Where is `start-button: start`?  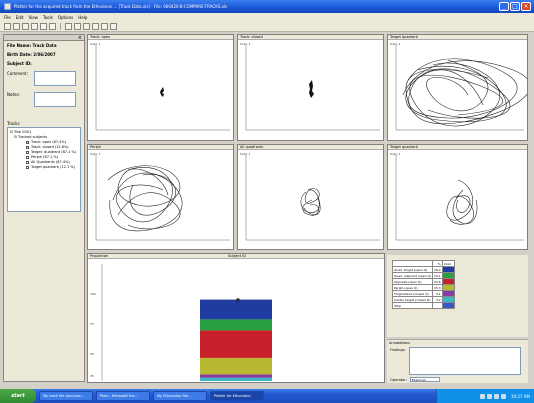 start-button: start is located at coordinates (18, 396).